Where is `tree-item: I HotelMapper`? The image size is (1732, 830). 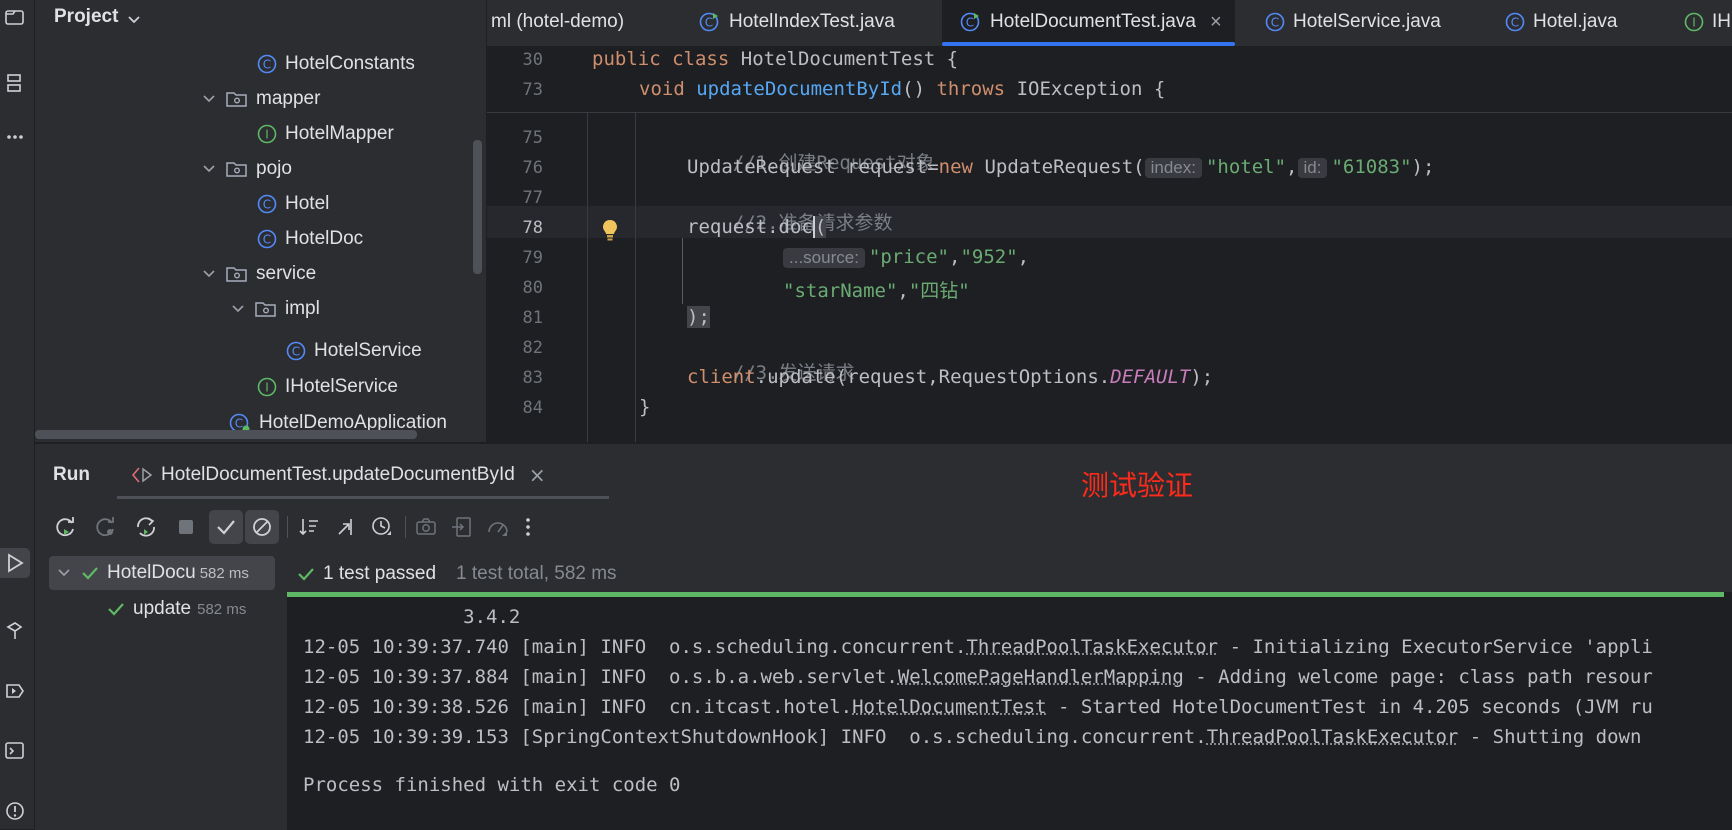 tree-item: I HotelMapper is located at coordinates (325, 134).